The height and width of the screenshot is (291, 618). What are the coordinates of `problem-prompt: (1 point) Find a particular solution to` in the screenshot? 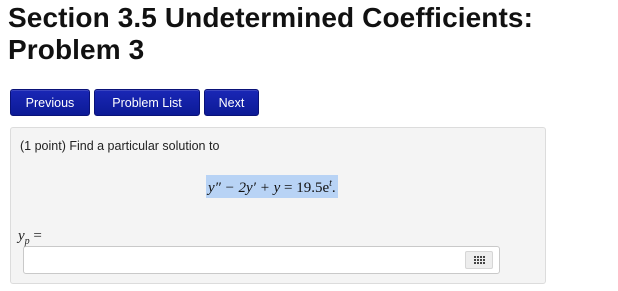 It's located at (120, 146).